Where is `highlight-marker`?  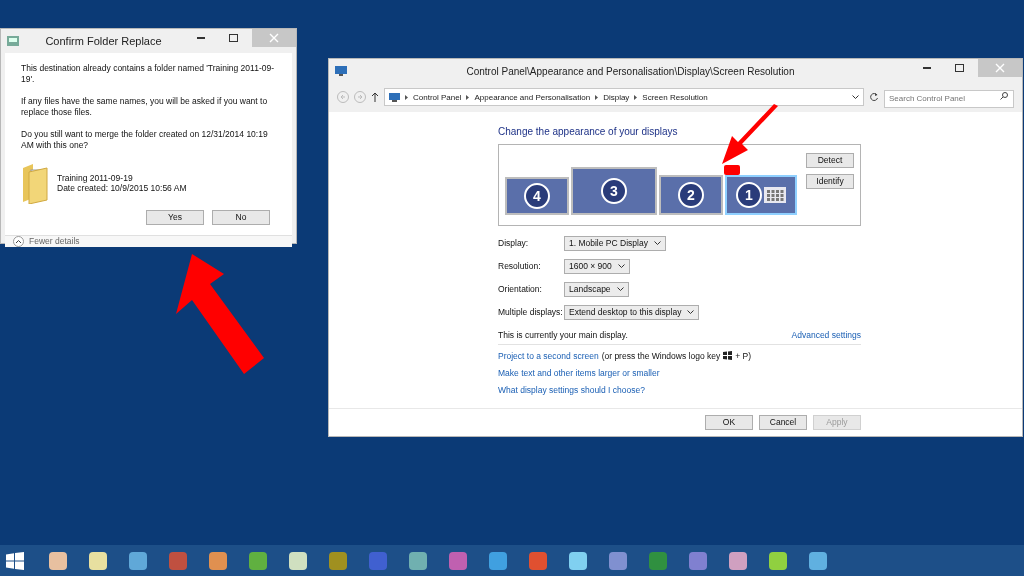 highlight-marker is located at coordinates (732, 170).